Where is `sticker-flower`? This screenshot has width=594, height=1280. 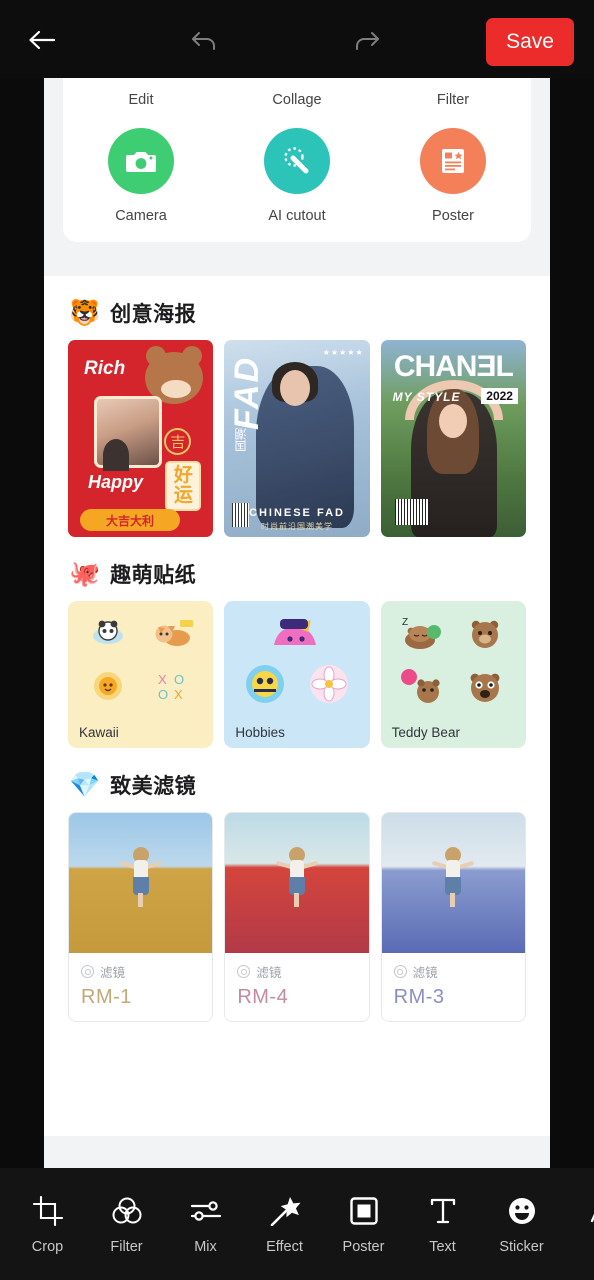
sticker-flower is located at coordinates (329, 683).